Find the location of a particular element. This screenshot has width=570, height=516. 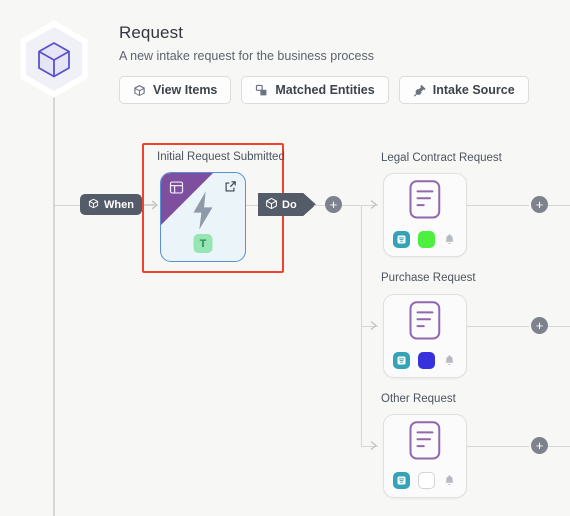

branch-1-arrow is located at coordinates (374, 204).